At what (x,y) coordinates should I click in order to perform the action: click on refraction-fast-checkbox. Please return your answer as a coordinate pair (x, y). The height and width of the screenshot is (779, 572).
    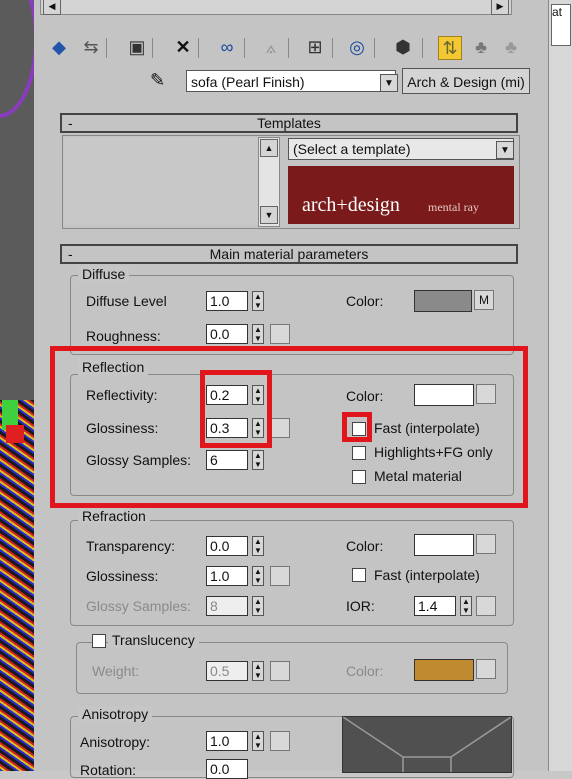
    Looking at the image, I should click on (359, 575).